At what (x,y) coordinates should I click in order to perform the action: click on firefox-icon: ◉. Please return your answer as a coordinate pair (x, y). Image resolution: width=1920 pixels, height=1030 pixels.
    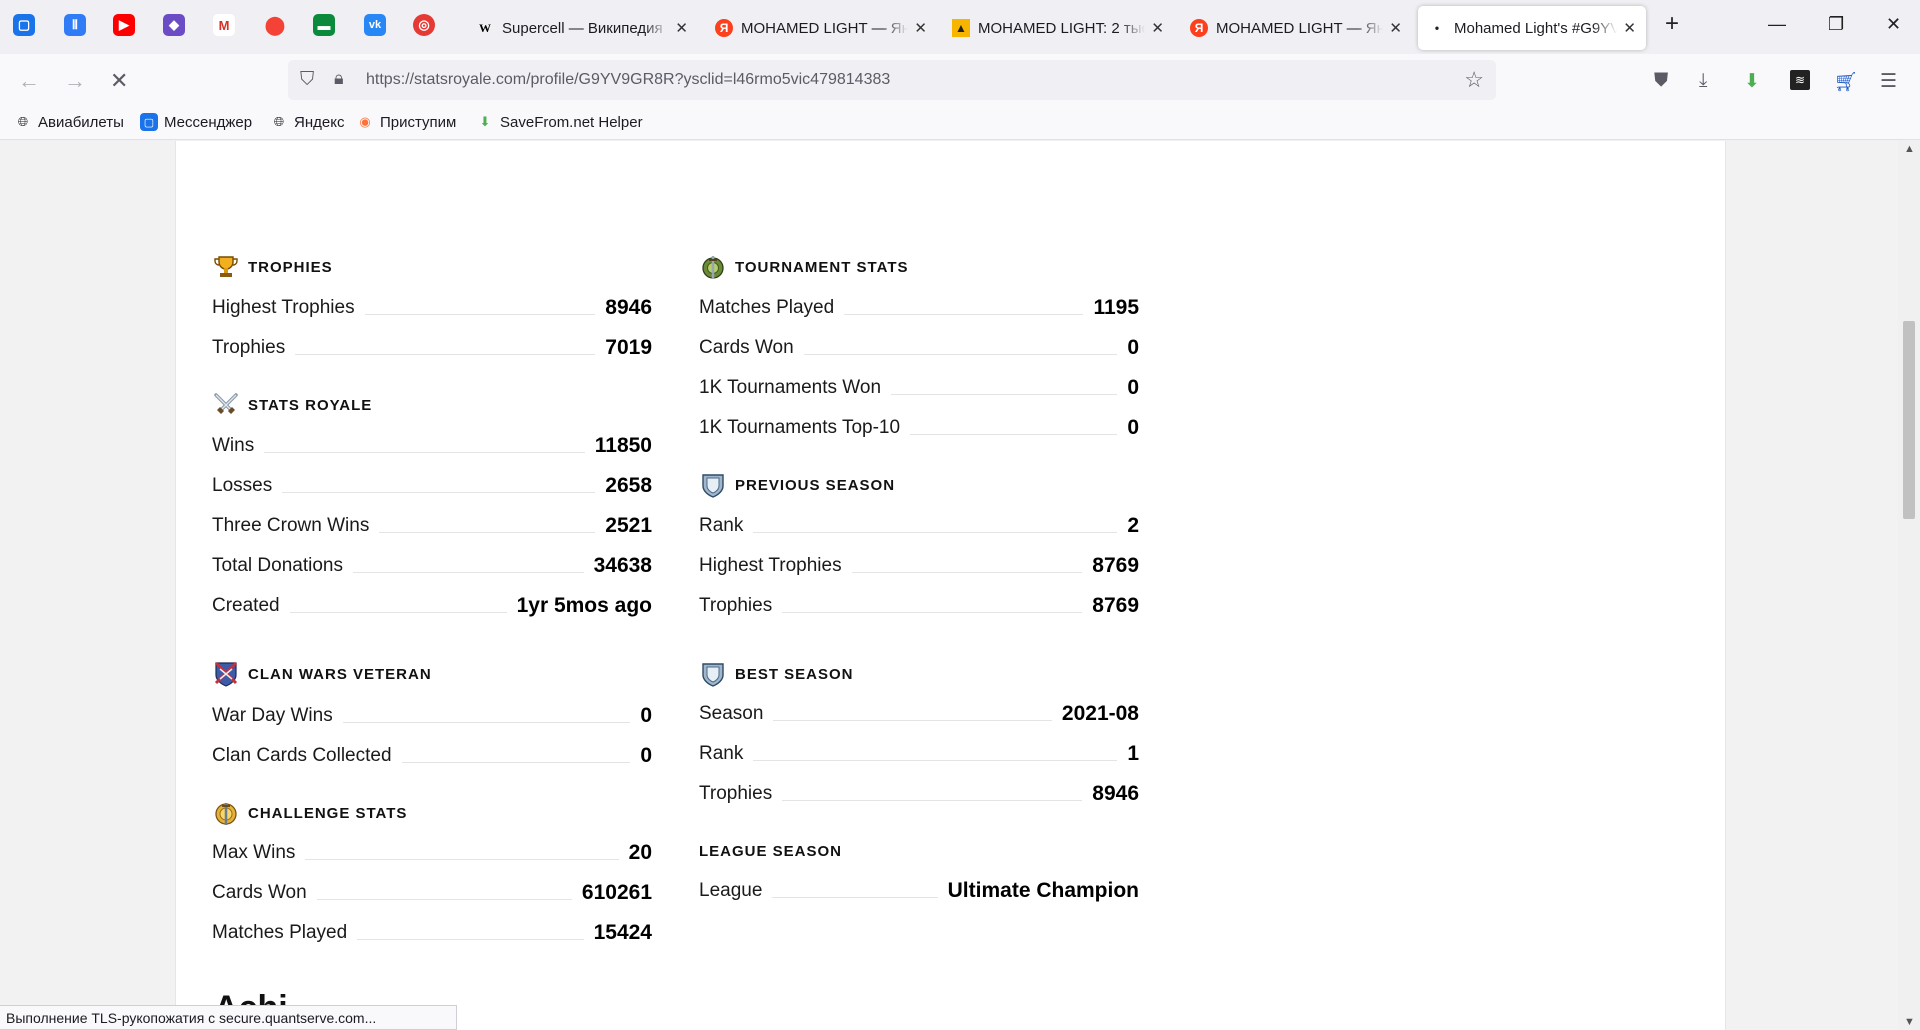
    Looking at the image, I should click on (365, 121).